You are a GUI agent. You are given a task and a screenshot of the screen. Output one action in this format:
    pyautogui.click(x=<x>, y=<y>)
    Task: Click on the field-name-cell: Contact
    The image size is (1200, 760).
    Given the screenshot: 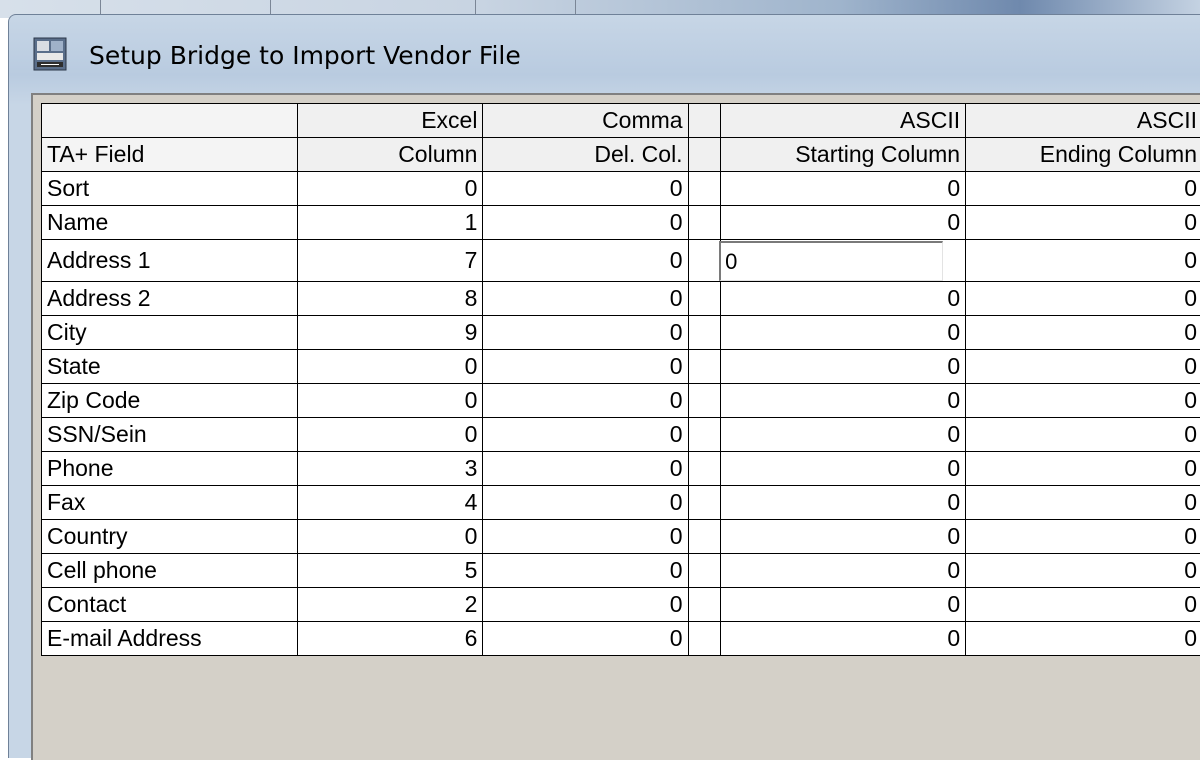 What is the action you would take?
    pyautogui.click(x=170, y=605)
    